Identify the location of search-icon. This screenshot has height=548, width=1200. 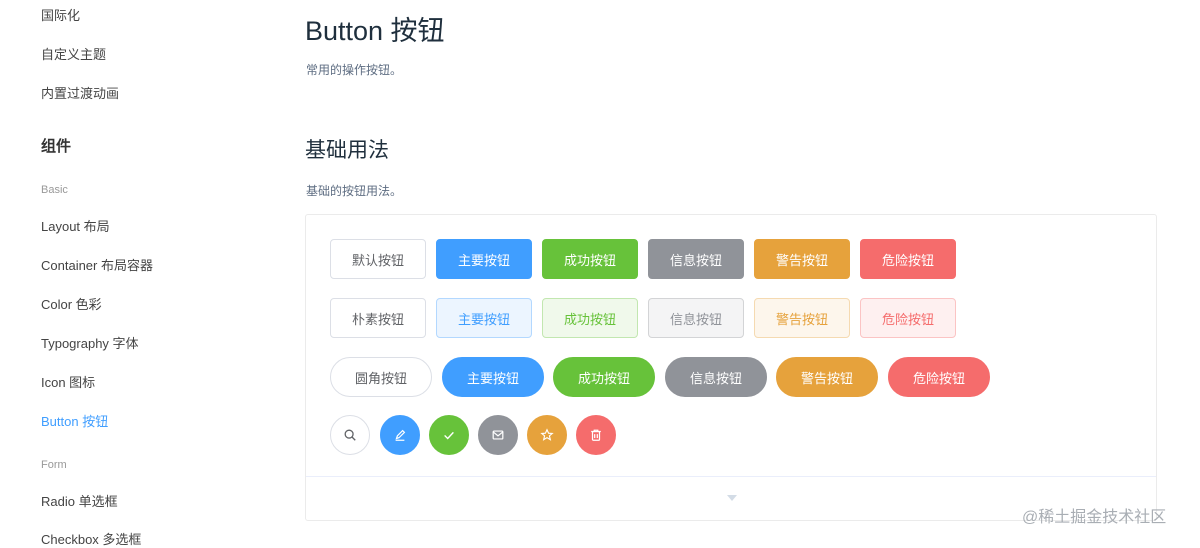
(350, 435).